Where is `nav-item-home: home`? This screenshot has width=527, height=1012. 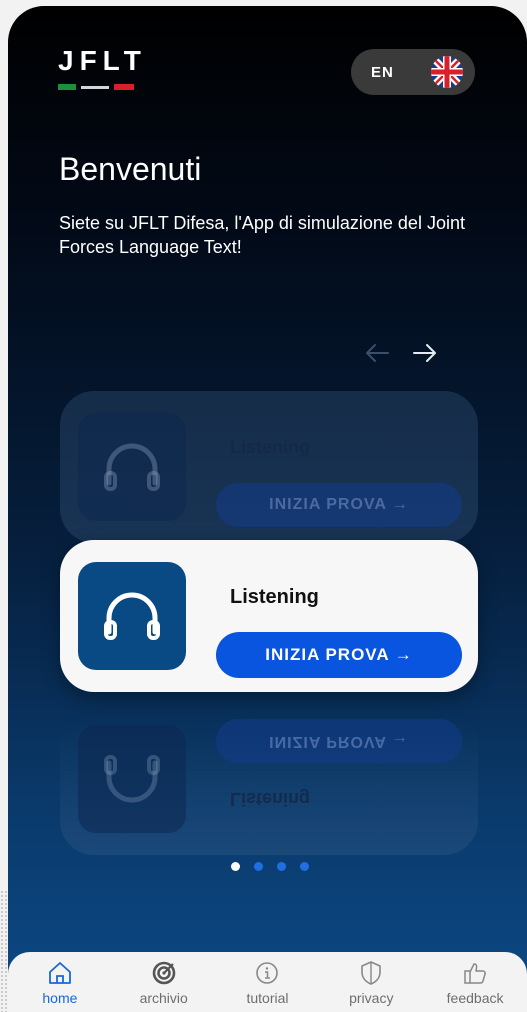
nav-item-home: home is located at coordinates (60, 979).